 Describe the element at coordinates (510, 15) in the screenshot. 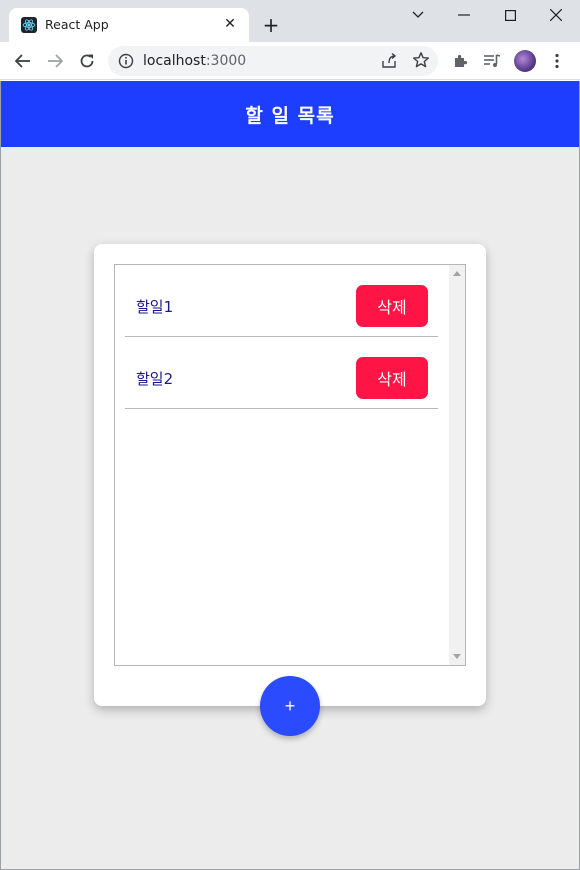

I see `maximize-icon` at that location.